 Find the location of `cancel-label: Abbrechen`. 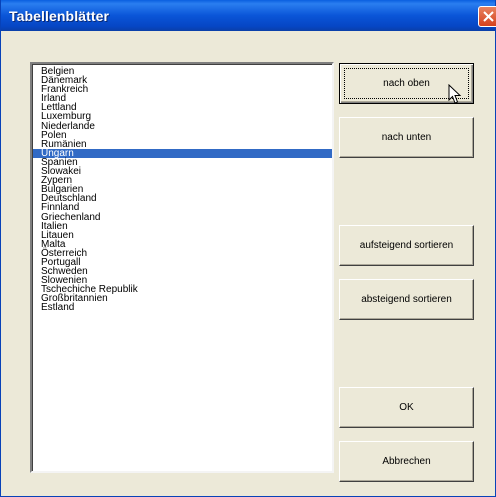

cancel-label: Abbrechen is located at coordinates (406, 461).